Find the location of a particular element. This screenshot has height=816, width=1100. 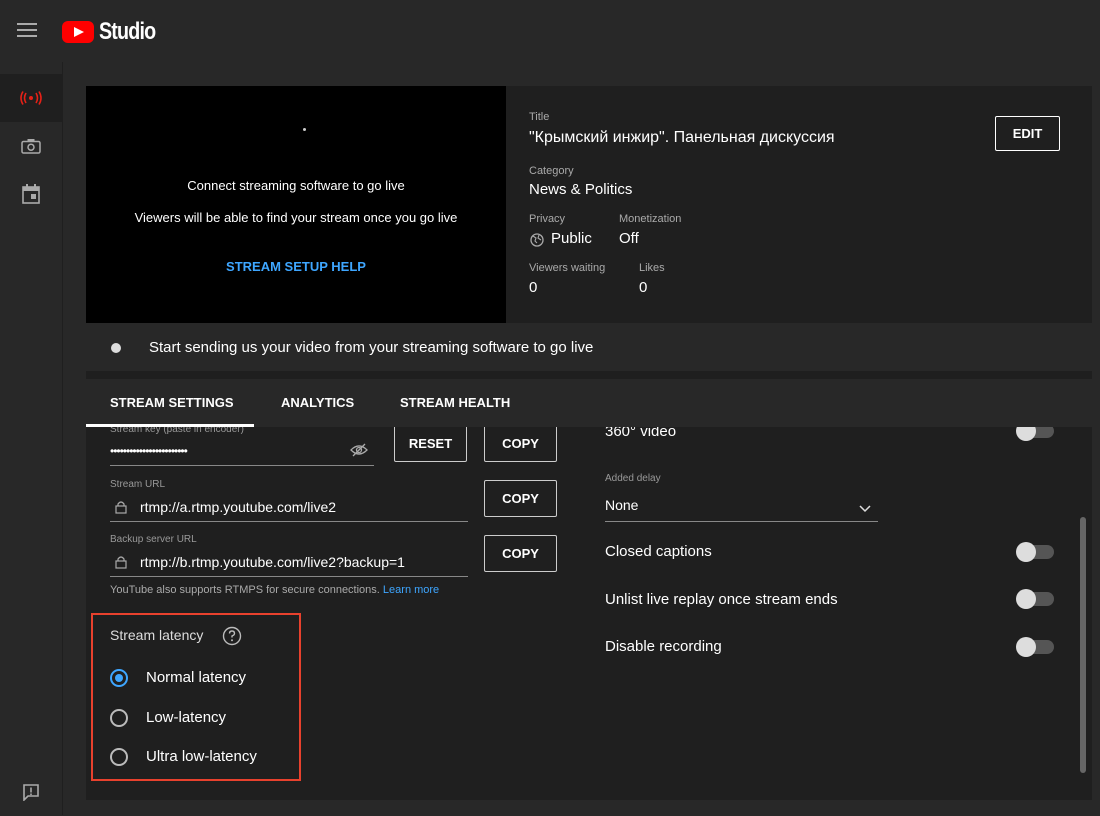

viewers-waiting-value: 0 is located at coordinates (533, 287).